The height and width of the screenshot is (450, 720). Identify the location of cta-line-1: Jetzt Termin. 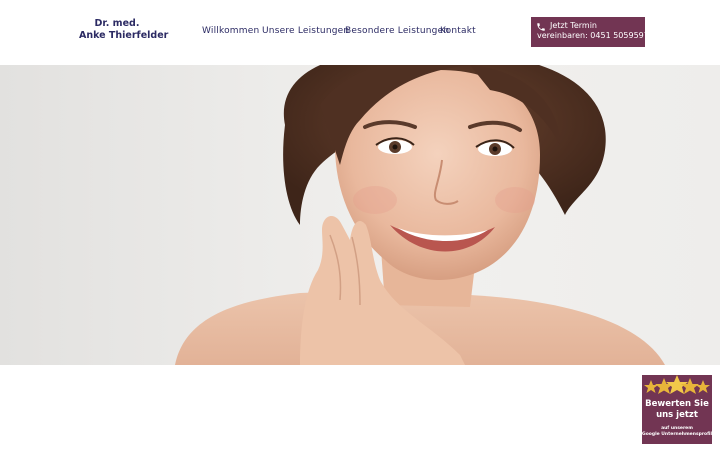
(573, 25).